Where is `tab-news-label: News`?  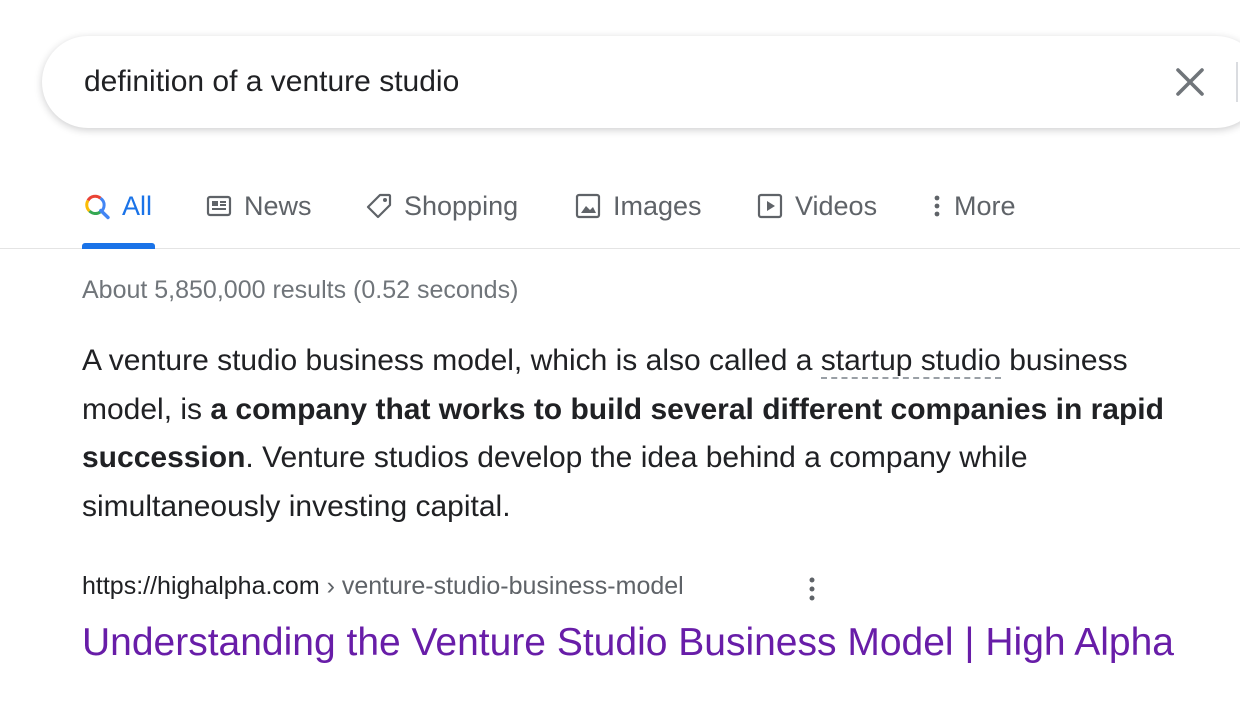
tab-news-label: News is located at coordinates (278, 205).